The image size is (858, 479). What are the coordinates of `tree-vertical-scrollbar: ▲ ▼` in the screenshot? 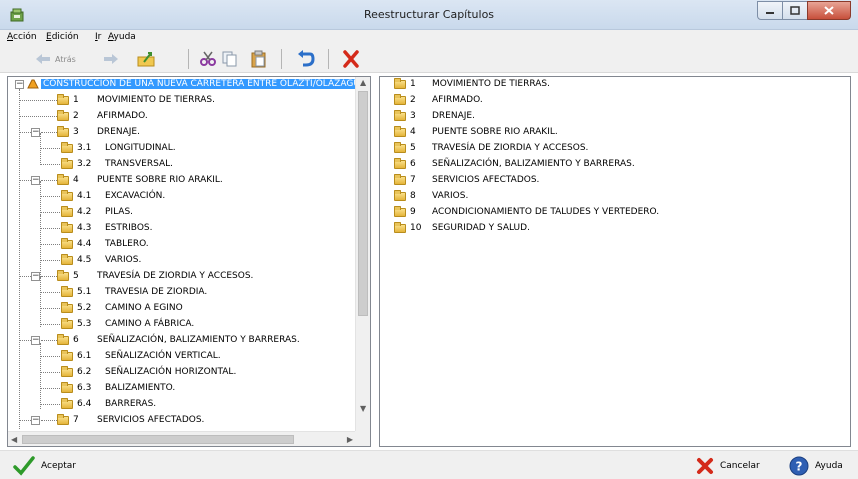 It's located at (362, 254).